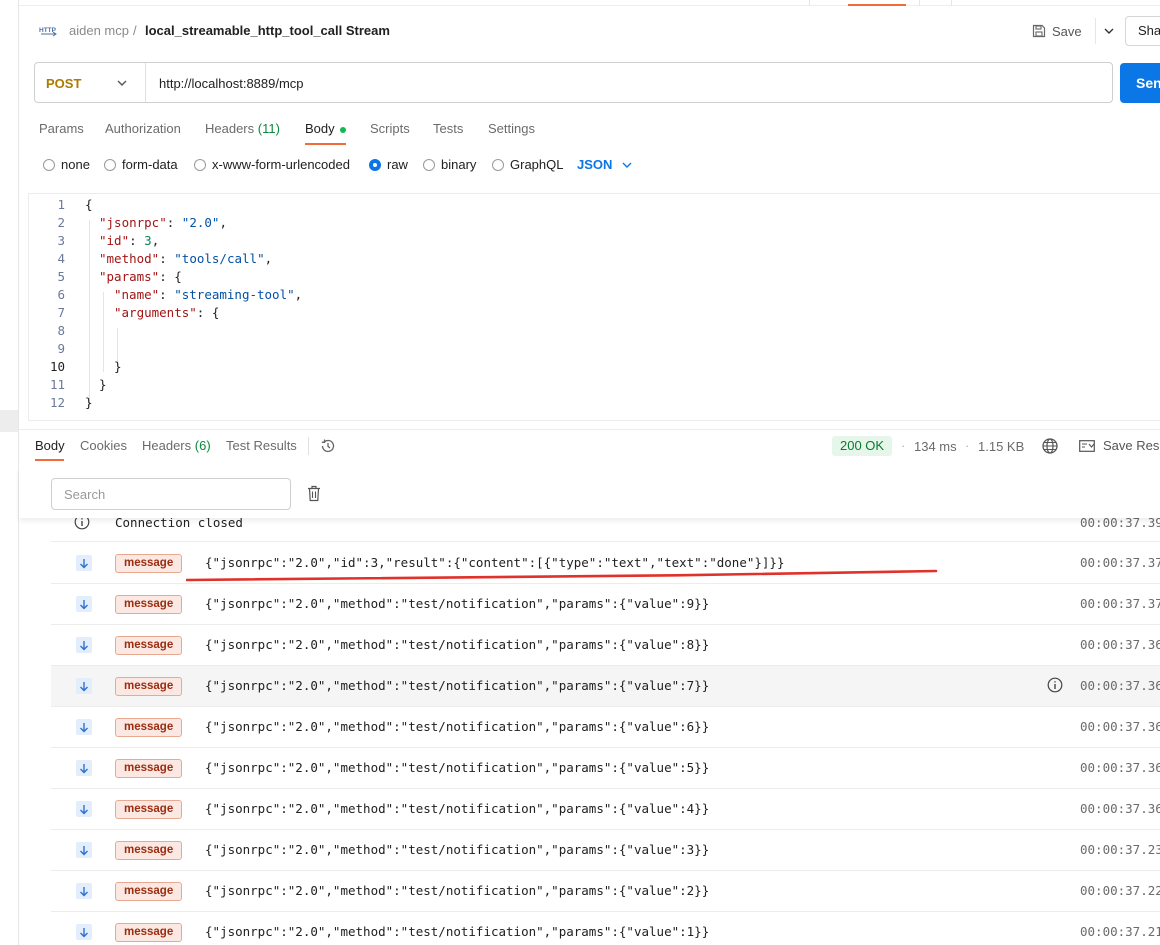 The width and height of the screenshot is (1160, 945). I want to click on response-tab-test-results: Test Results, so click(261, 445).